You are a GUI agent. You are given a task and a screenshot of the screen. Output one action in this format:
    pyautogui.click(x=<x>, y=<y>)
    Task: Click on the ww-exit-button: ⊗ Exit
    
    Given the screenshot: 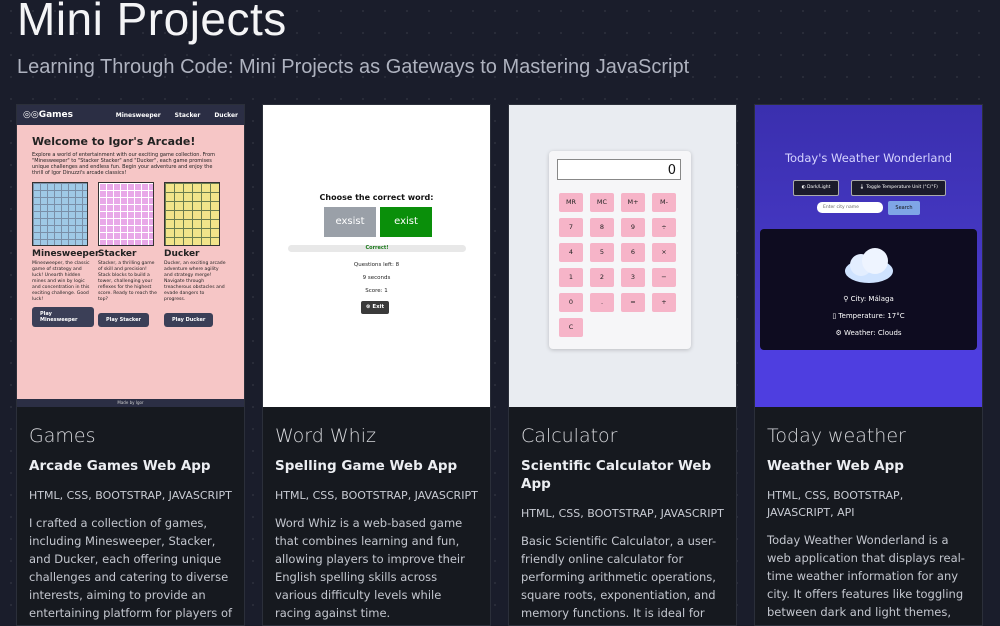 What is the action you would take?
    pyautogui.click(x=375, y=307)
    